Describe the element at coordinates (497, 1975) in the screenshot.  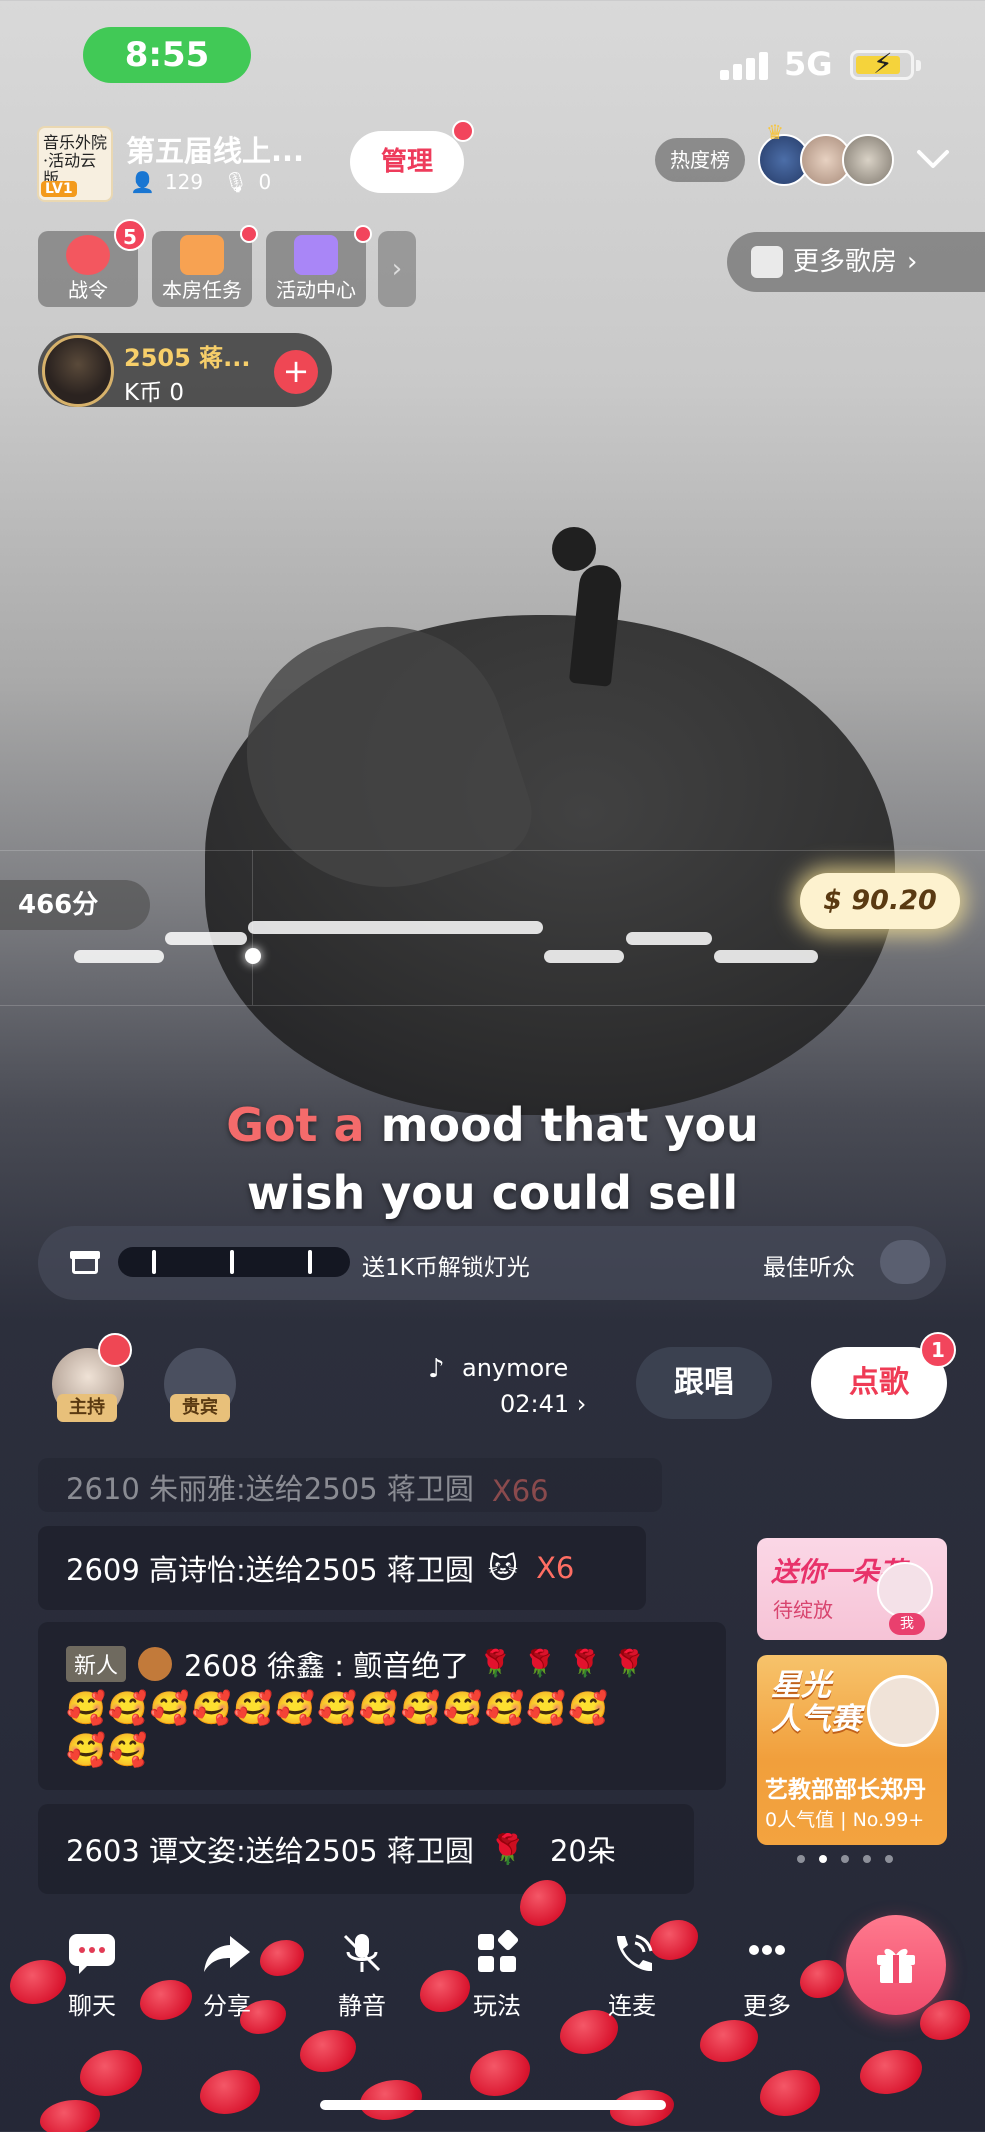
I see `tool-play-modes: 玩法` at that location.